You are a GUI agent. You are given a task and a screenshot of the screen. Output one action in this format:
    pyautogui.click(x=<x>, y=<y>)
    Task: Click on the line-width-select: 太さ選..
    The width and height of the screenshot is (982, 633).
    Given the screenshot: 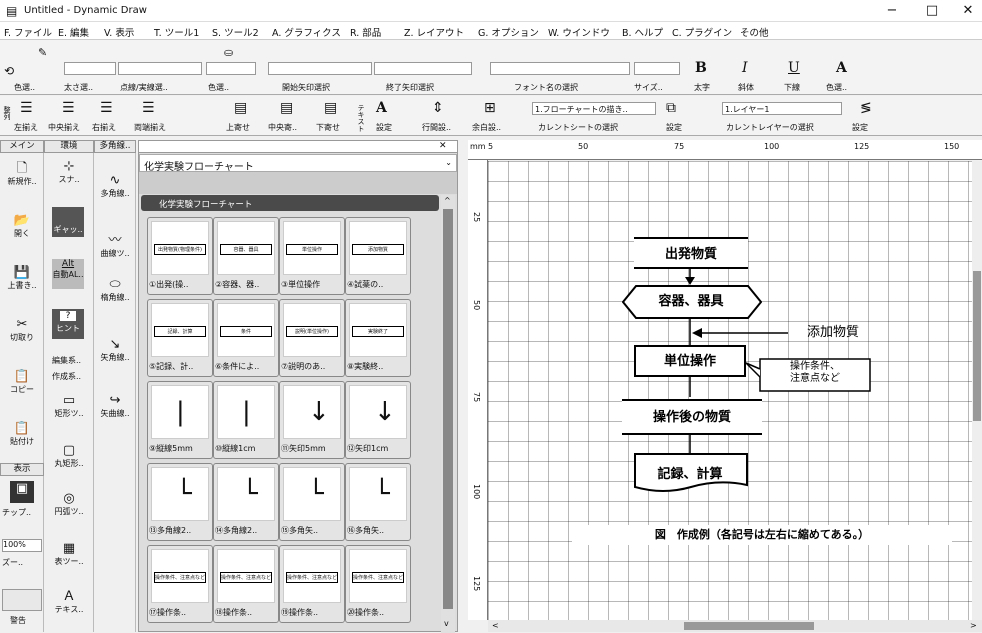 What is the action you would take?
    pyautogui.click(x=78, y=87)
    